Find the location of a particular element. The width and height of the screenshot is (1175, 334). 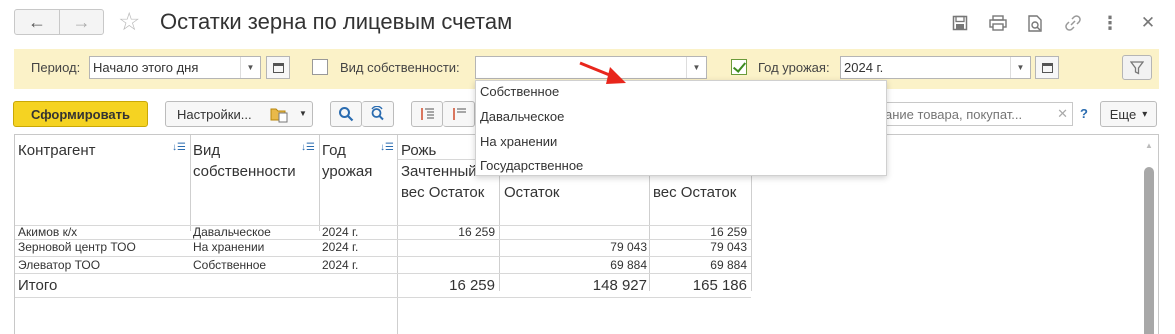

more-button: Еще ▾ is located at coordinates (1128, 114).